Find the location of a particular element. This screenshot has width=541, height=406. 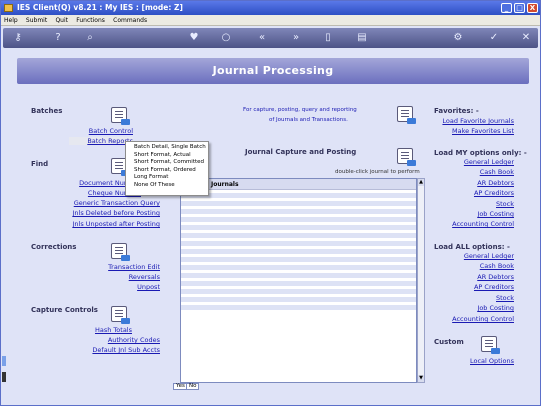

side-tab-icon is located at coordinates (4, 361).